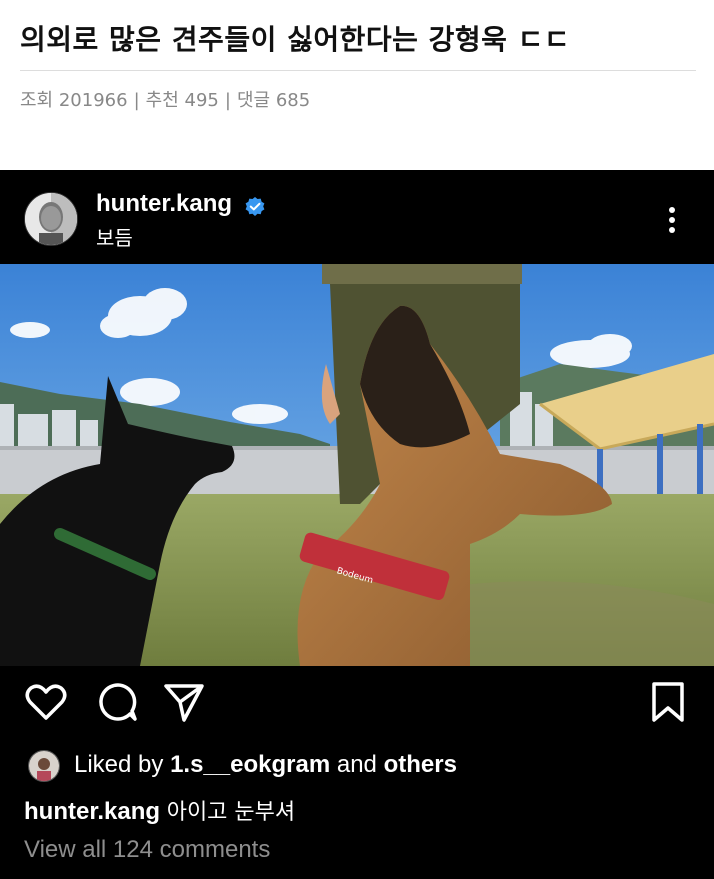 The width and height of the screenshot is (714, 879). Describe the element at coordinates (118, 702) in the screenshot. I see `comment-icon` at that location.